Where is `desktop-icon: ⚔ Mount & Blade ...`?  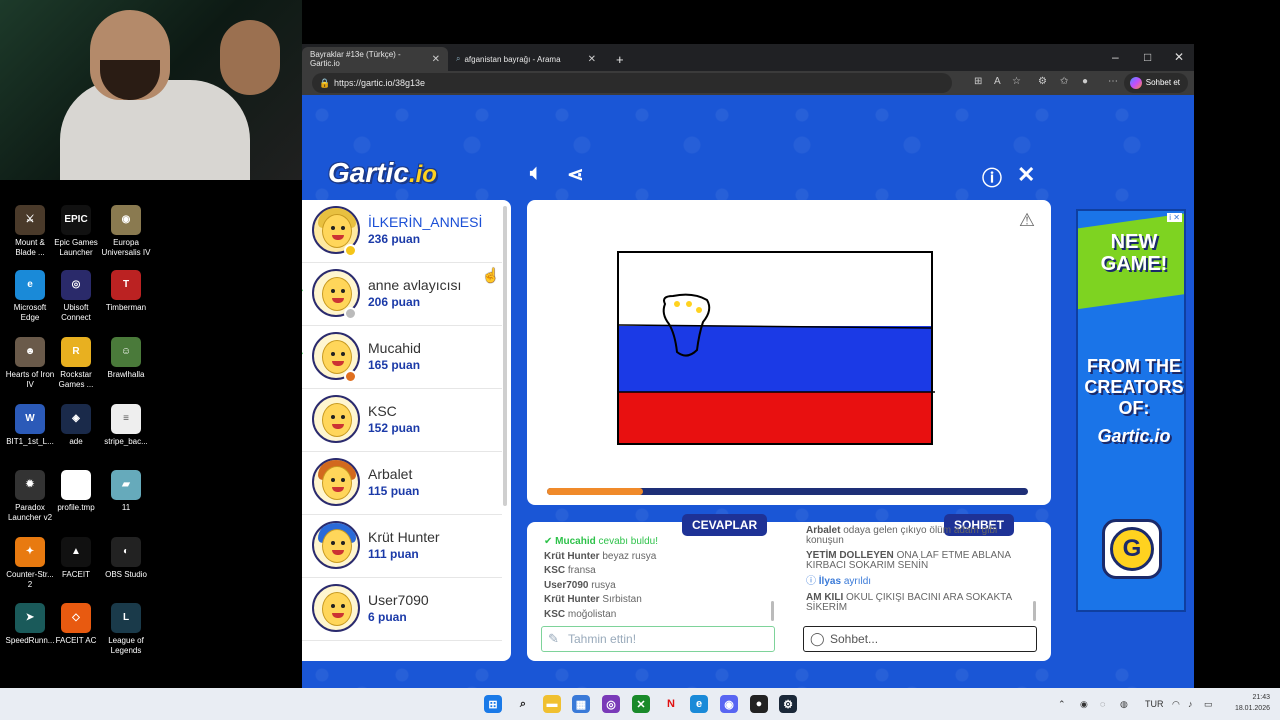 desktop-icon: ⚔ Mount & Blade ... is located at coordinates (30, 231).